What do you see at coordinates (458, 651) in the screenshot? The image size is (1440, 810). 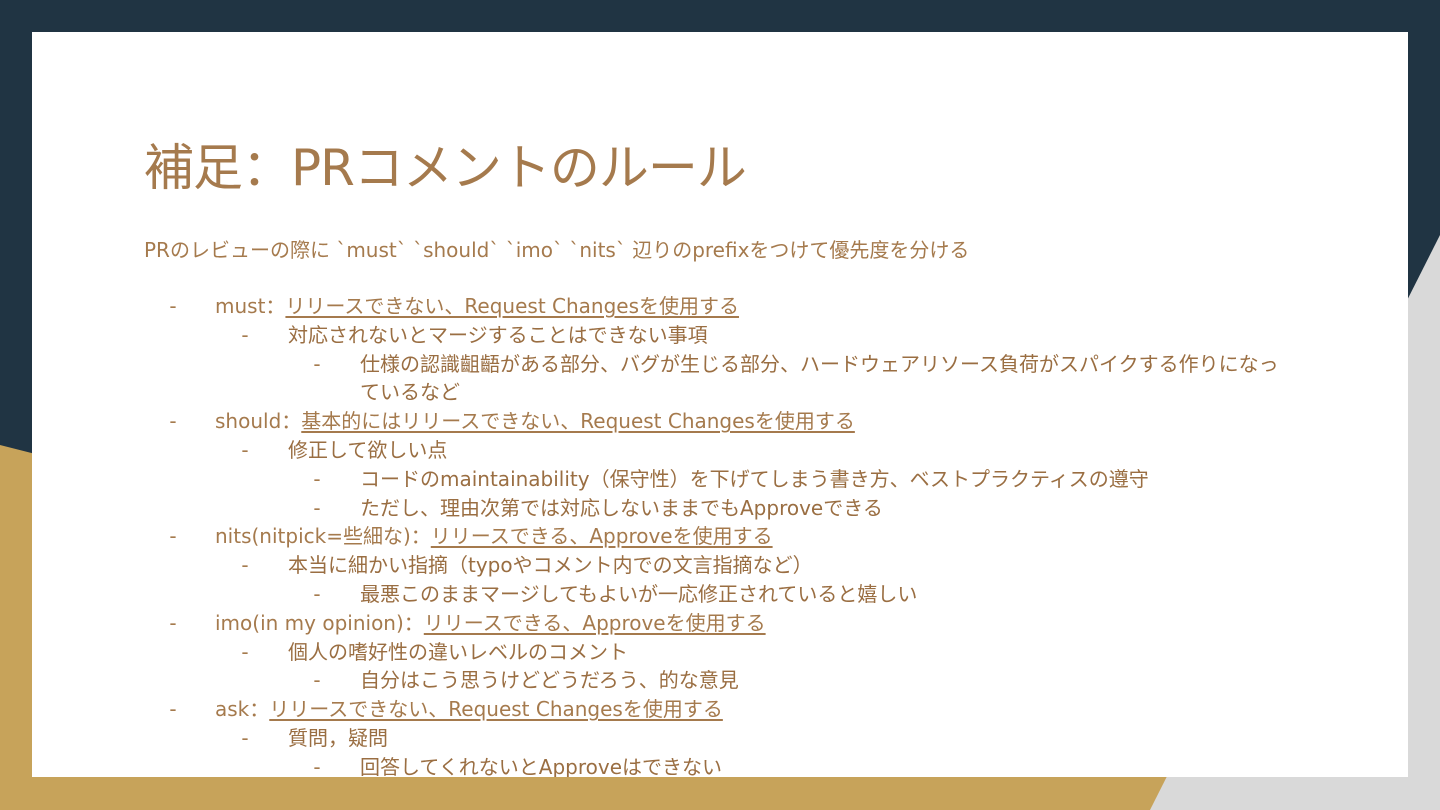 I see `sub-item-text: 個人の嗜好性の違いレベルのコメント` at bounding box center [458, 651].